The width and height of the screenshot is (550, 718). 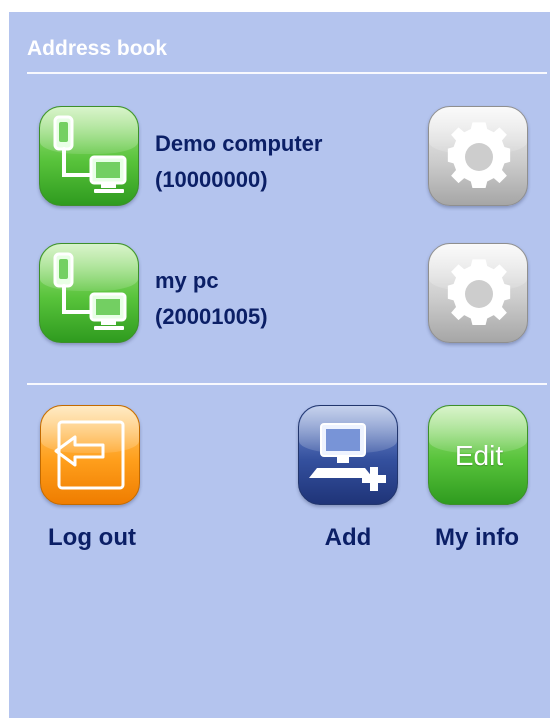 What do you see at coordinates (477, 538) in the screenshot?
I see `my-info-label: My info` at bounding box center [477, 538].